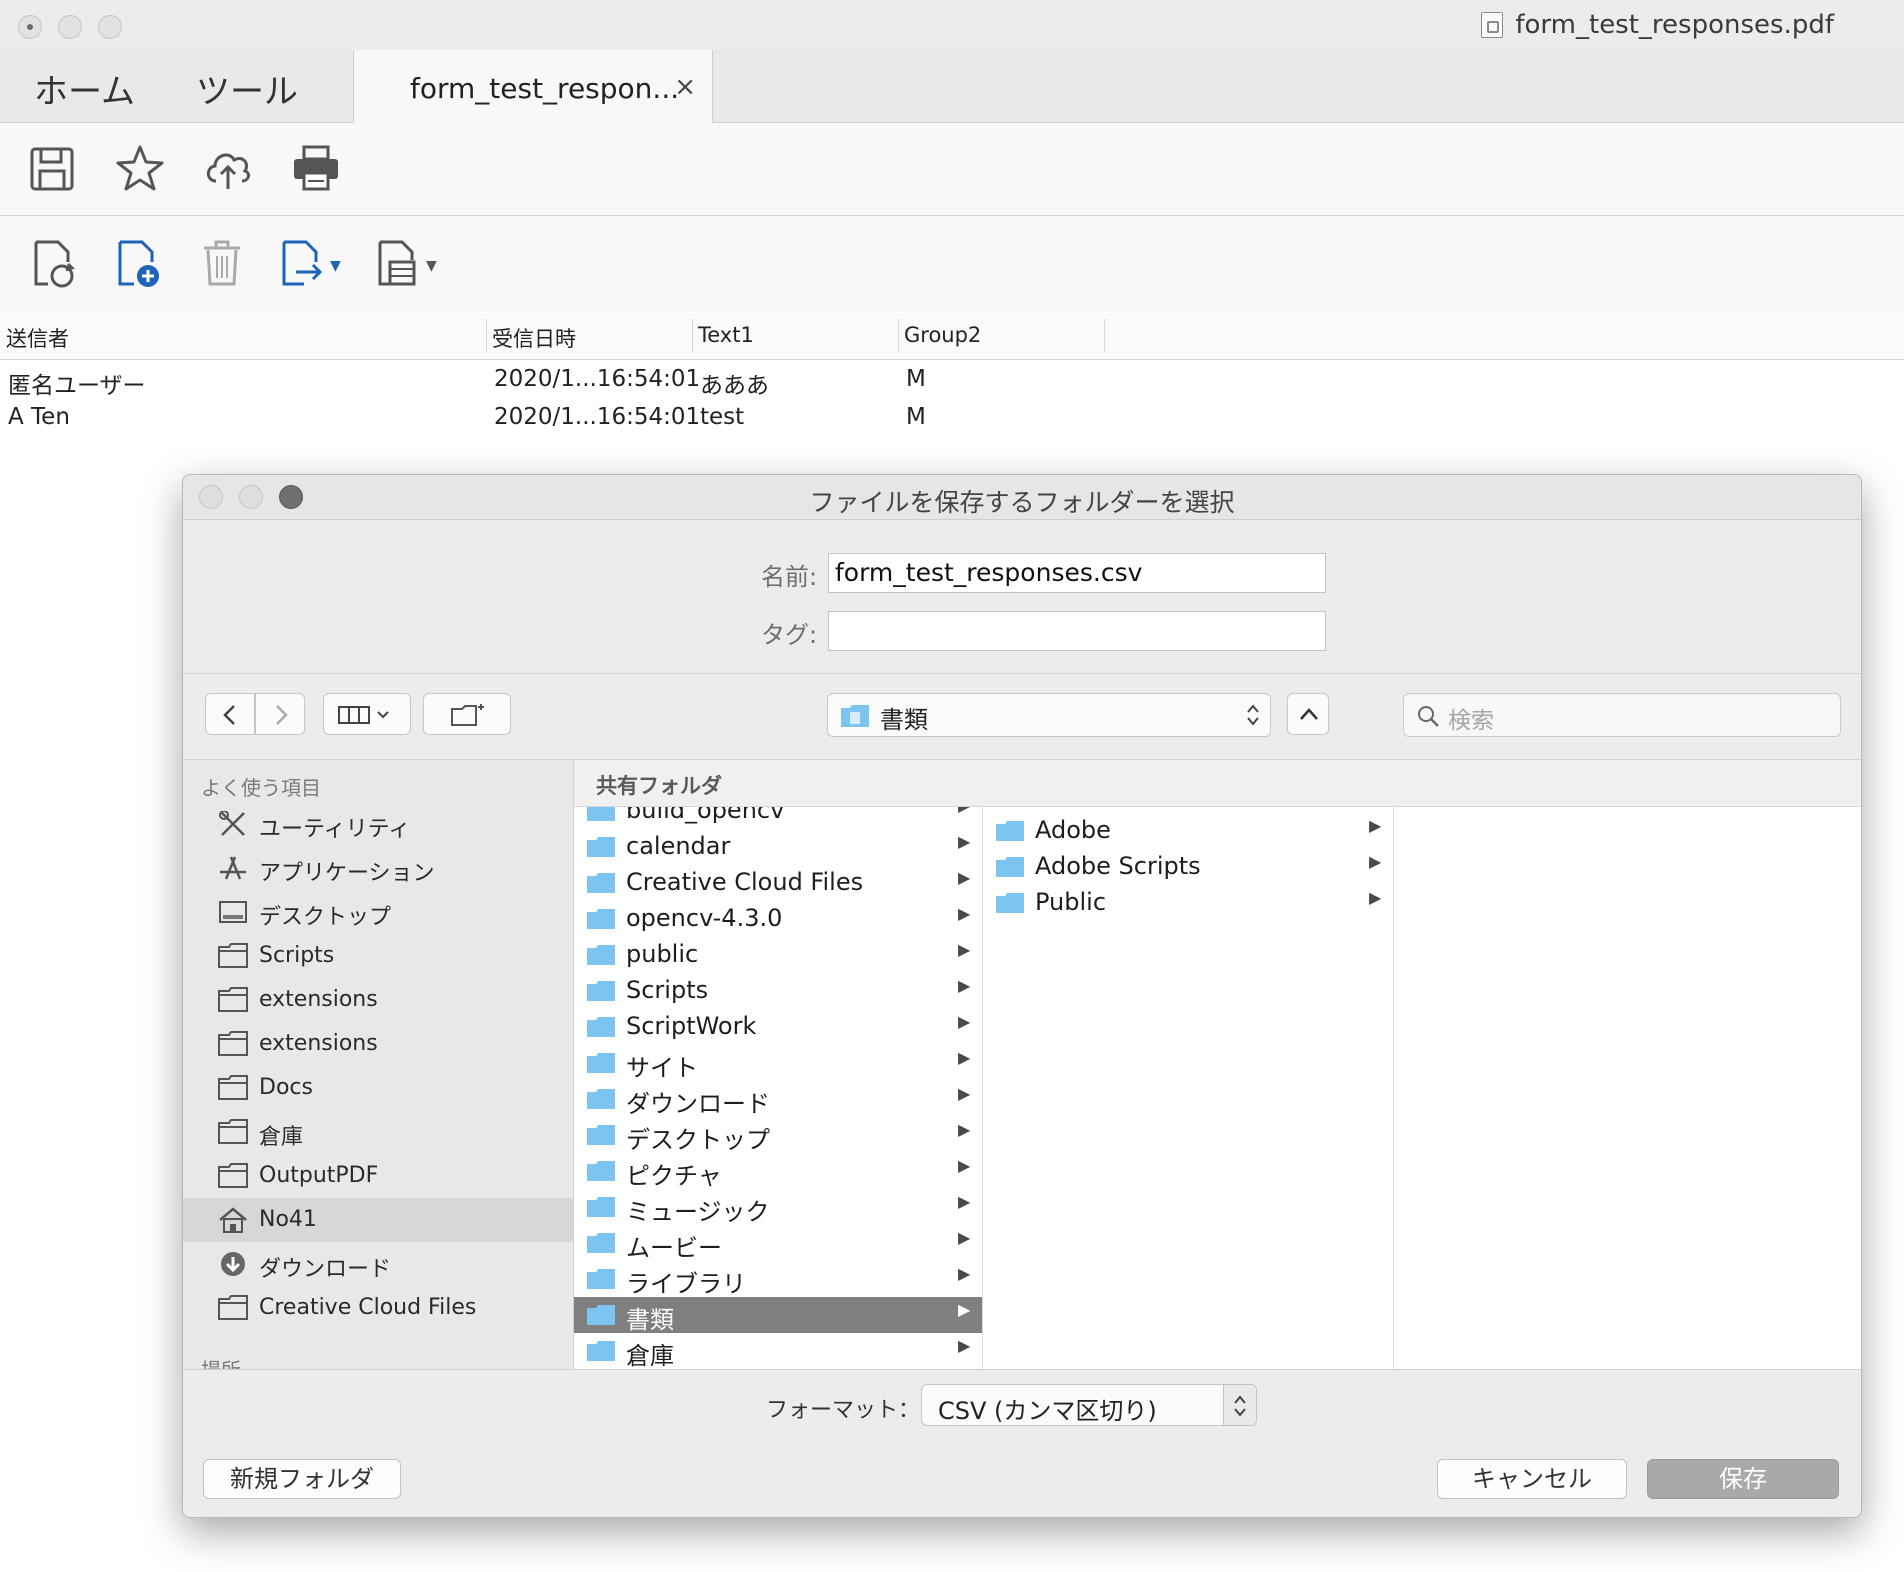  Describe the element at coordinates (30, 27) in the screenshot. I see `close-window-button` at that location.